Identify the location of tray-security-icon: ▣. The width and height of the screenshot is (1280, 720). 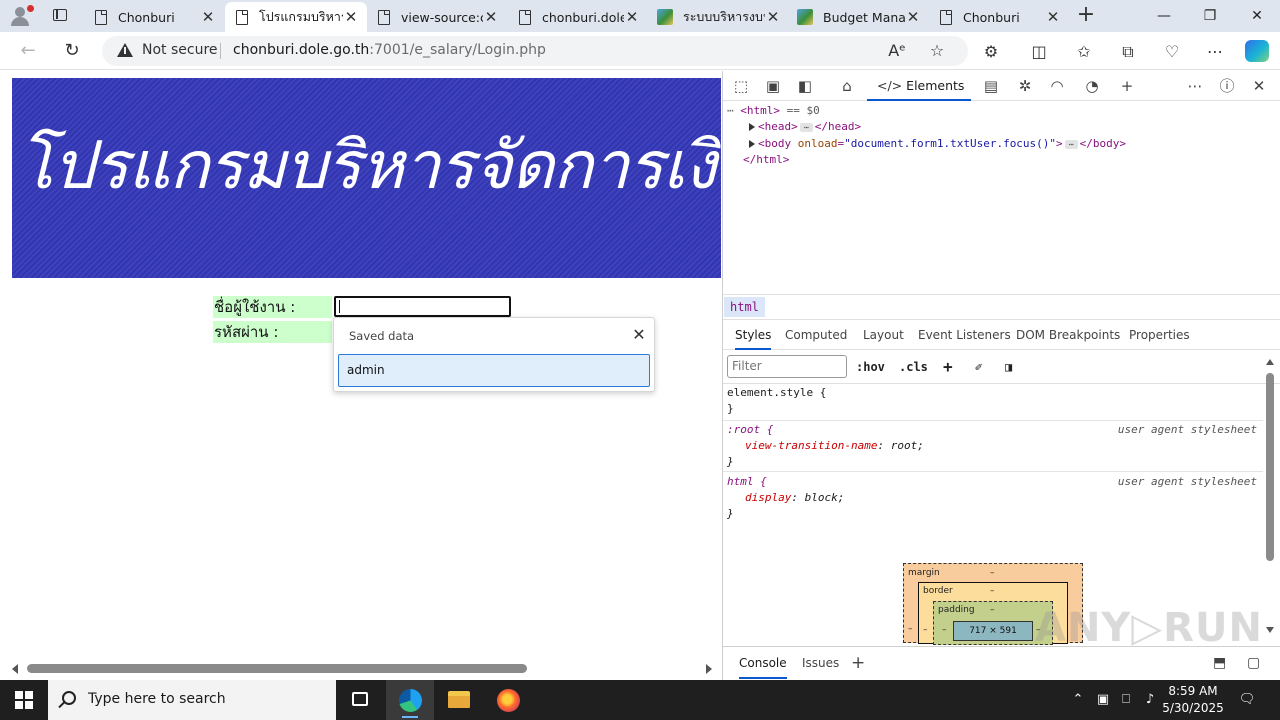
(1103, 700).